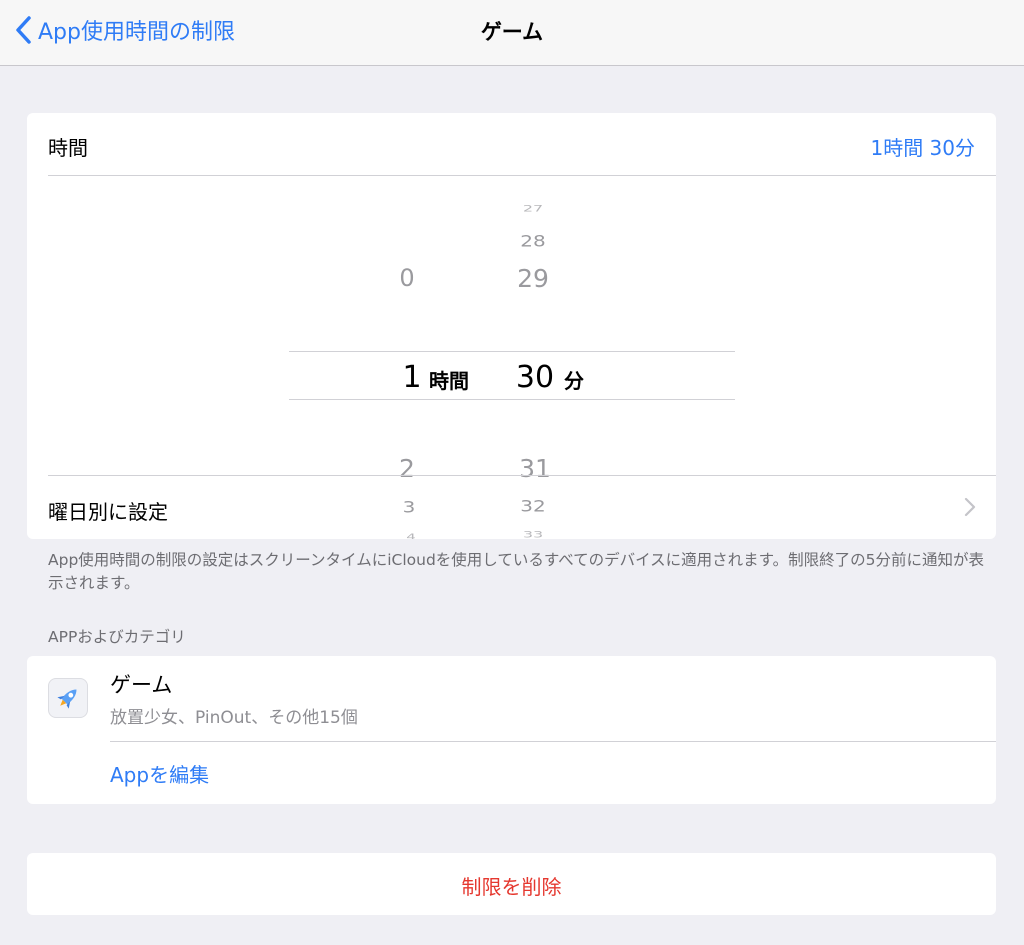 The image size is (1024, 945). Describe the element at coordinates (533, 208) in the screenshot. I see `minute-option: 27` at that location.